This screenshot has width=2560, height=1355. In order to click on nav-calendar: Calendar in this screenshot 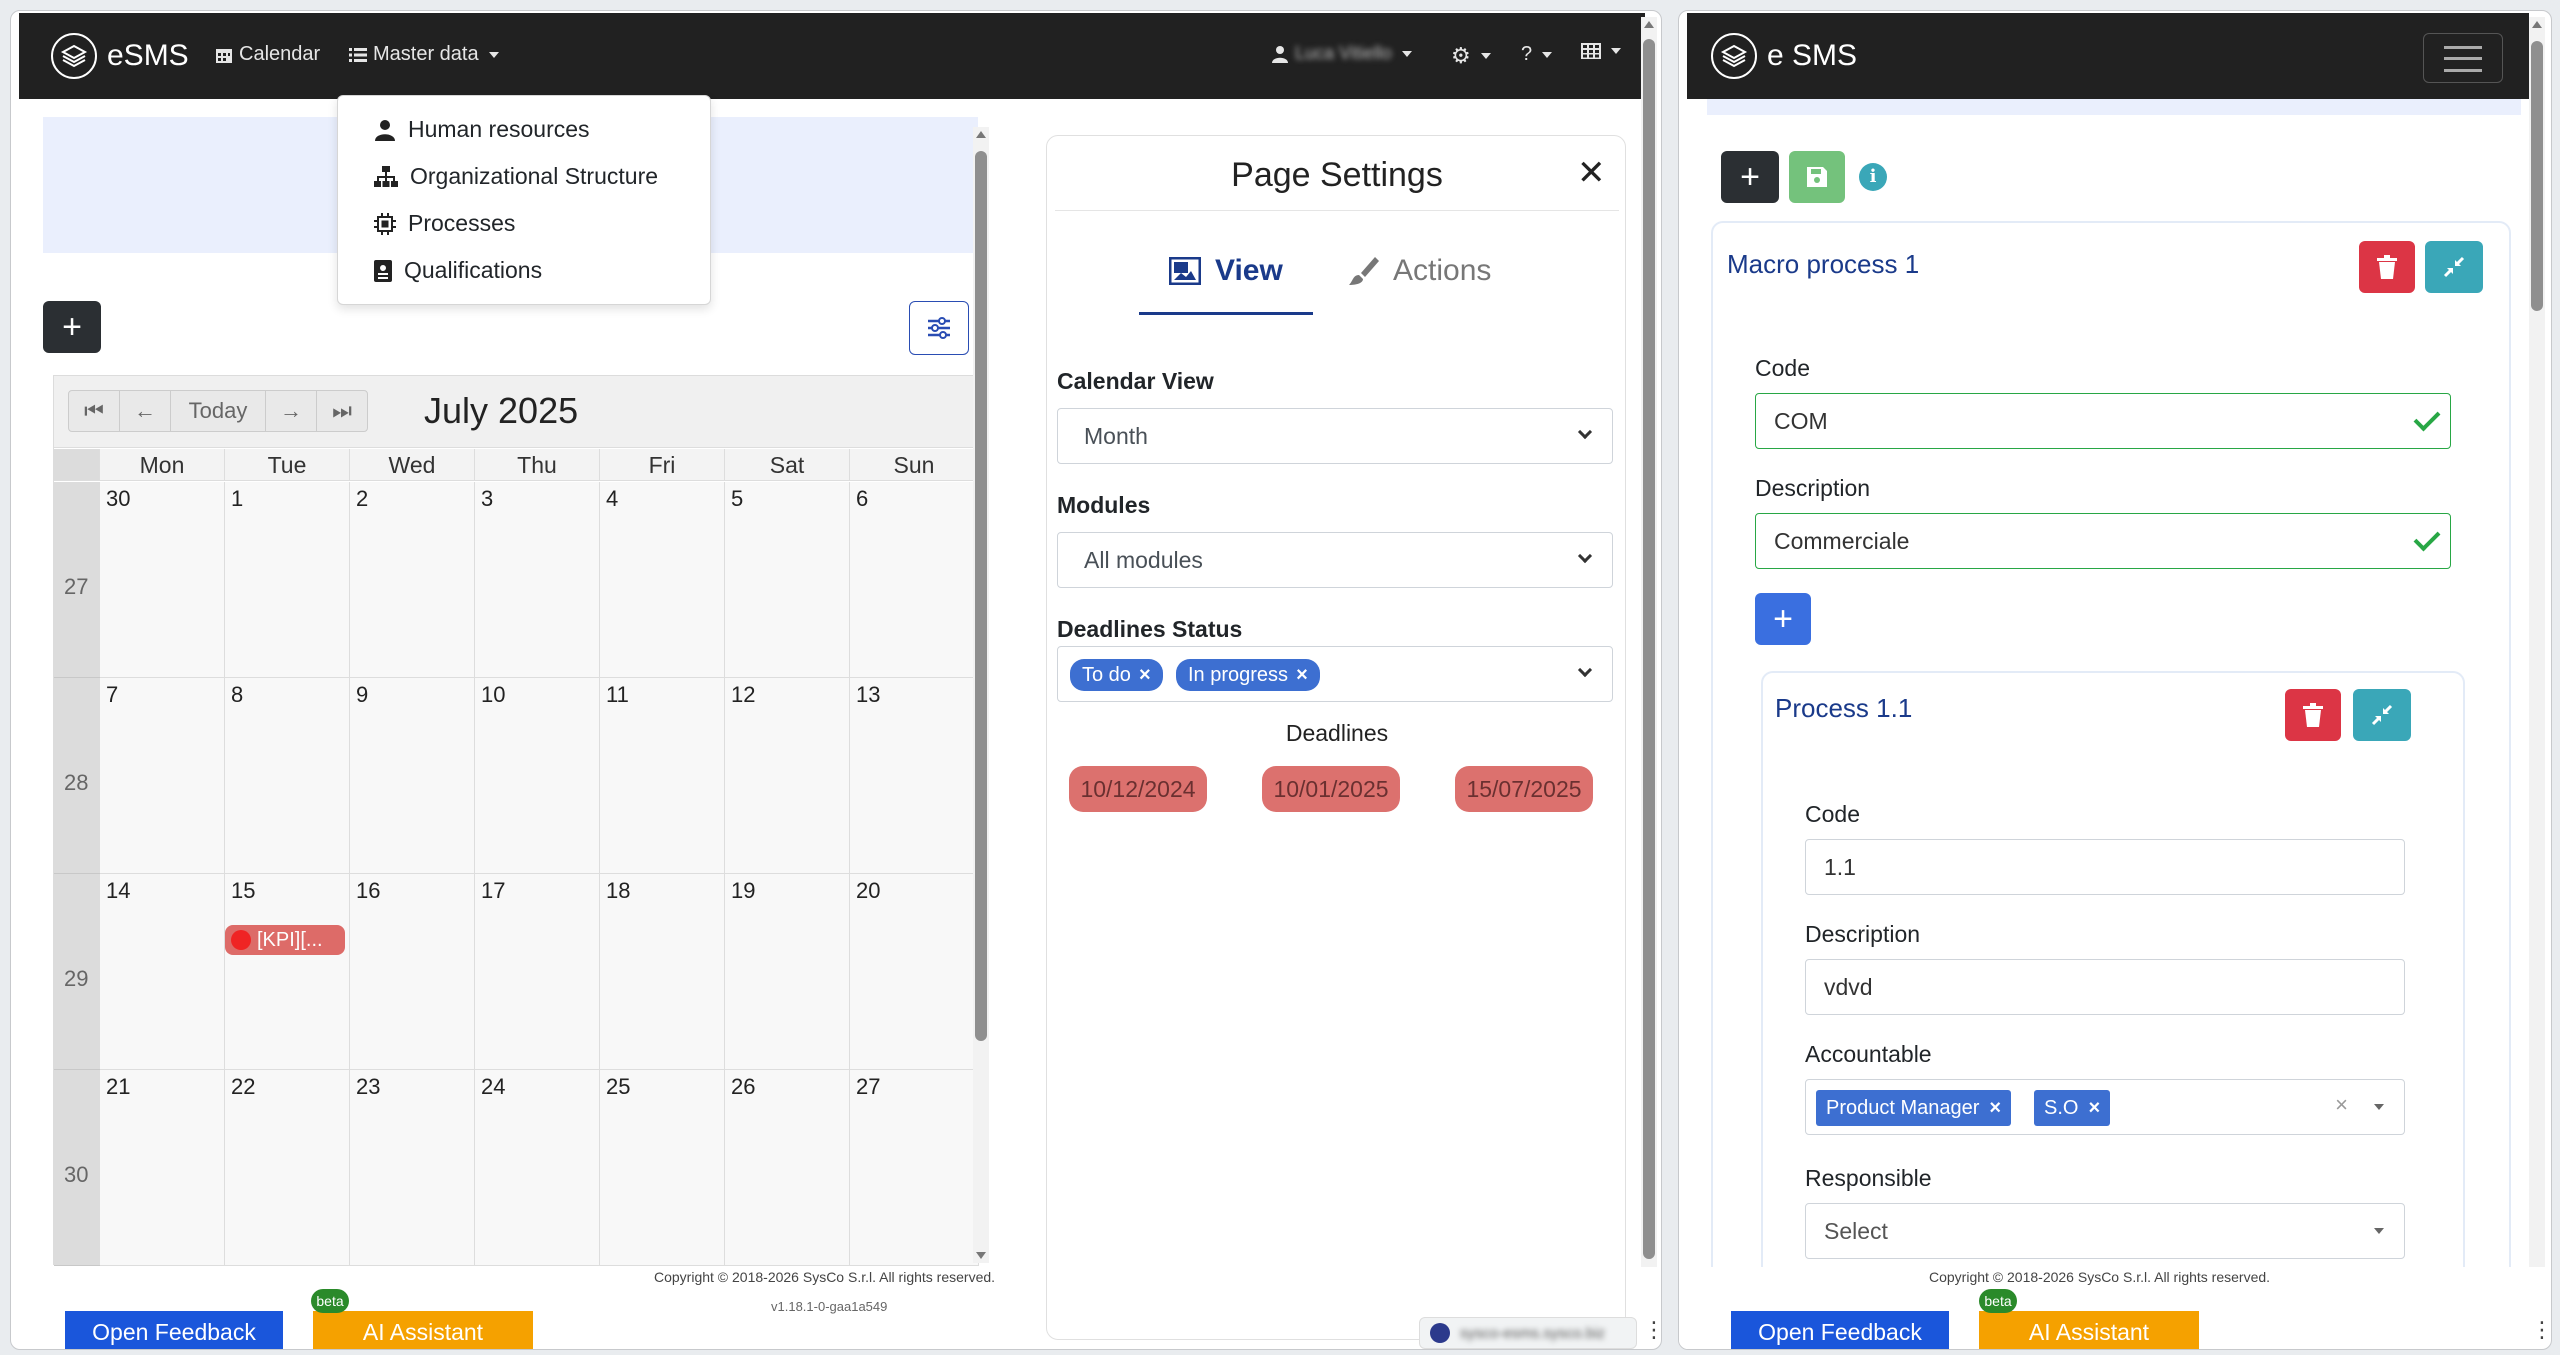, I will do `click(267, 54)`.